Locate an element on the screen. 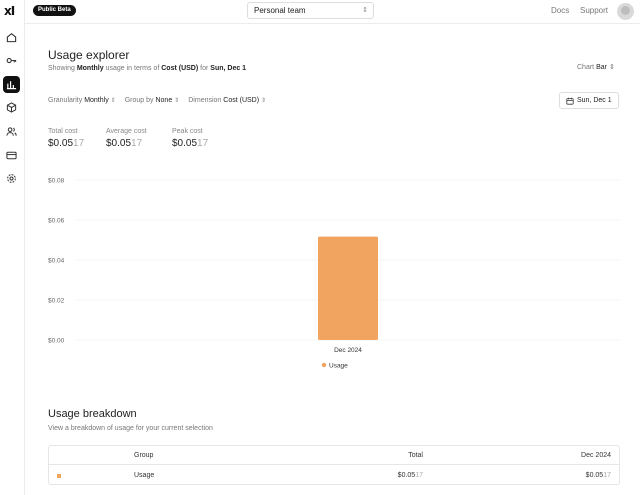  peak-cost-stat: Peak cost $0.0517 is located at coordinates (190, 138).